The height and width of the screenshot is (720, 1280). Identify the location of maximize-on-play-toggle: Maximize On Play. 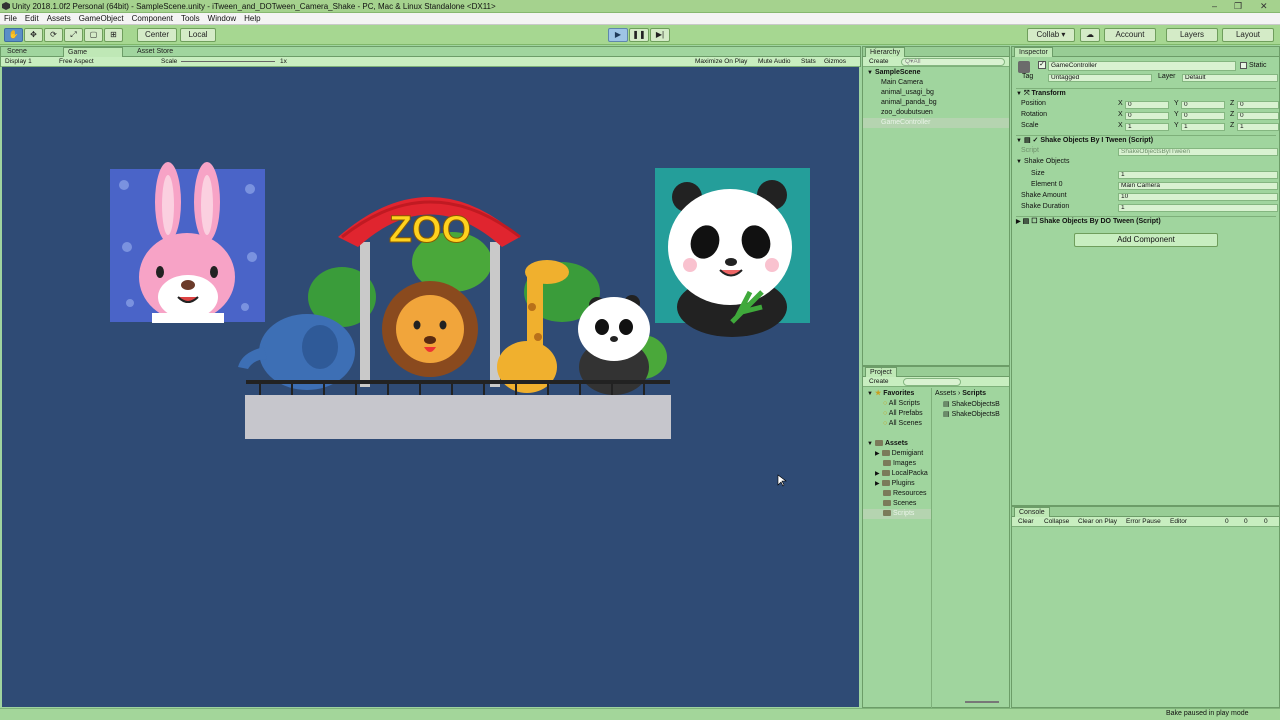
(721, 62).